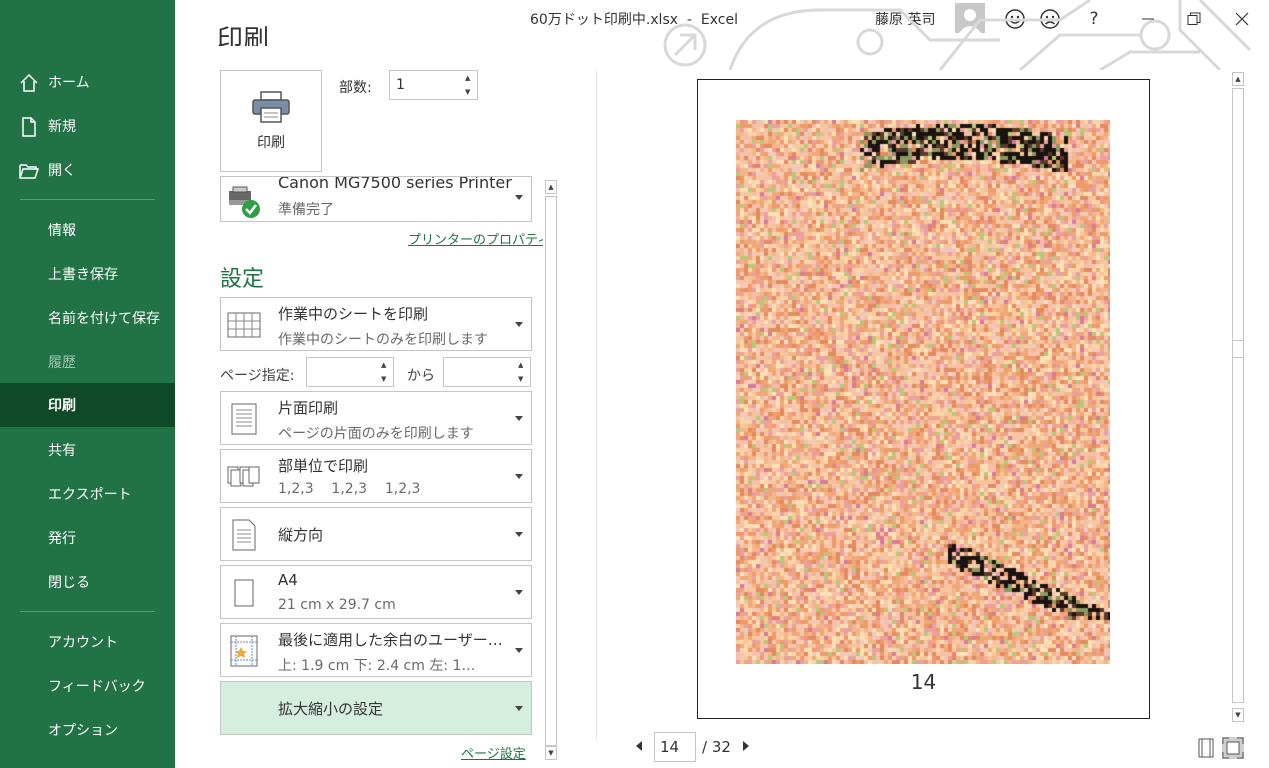 This screenshot has height=768, width=1269. I want to click on sidebar-item-info: 情報, so click(87, 230).